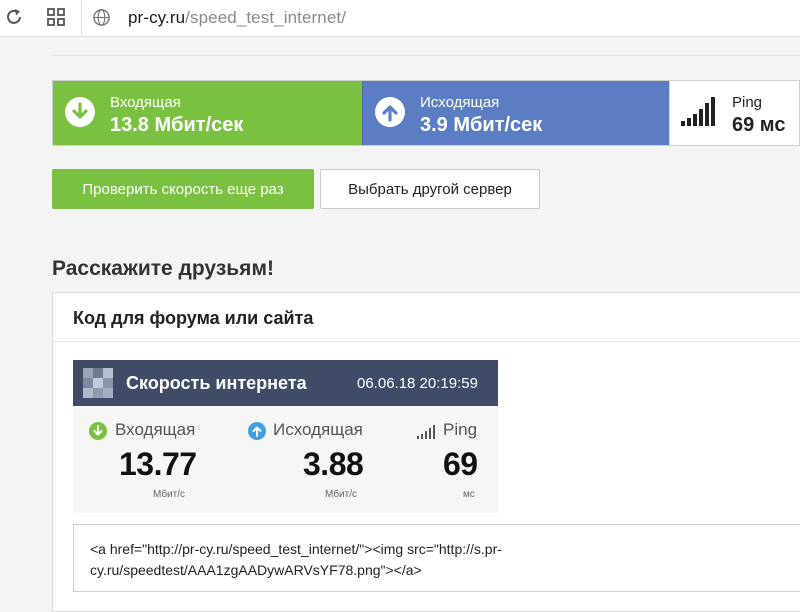 This screenshot has height=612, width=800. What do you see at coordinates (333, 464) in the screenshot?
I see `widget-upload-value: 3.88` at bounding box center [333, 464].